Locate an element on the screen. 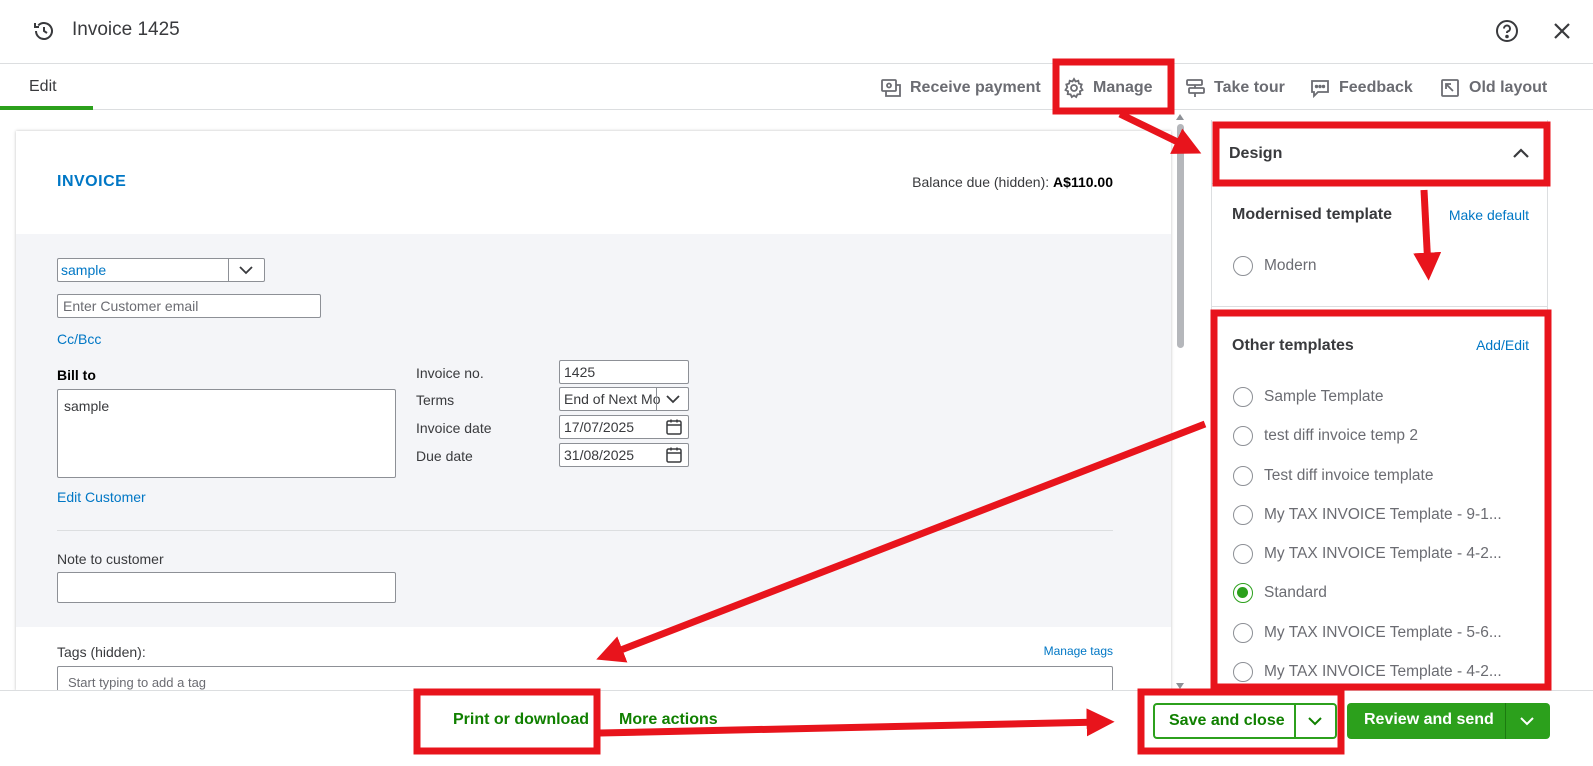 Image resolution: width=1593 pixels, height=766 pixels. take-tour-label: Take tour is located at coordinates (1249, 87).